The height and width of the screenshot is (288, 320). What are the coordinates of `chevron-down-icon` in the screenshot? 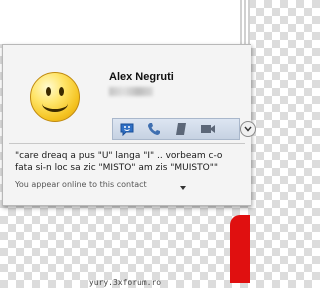 It's located at (248, 129).